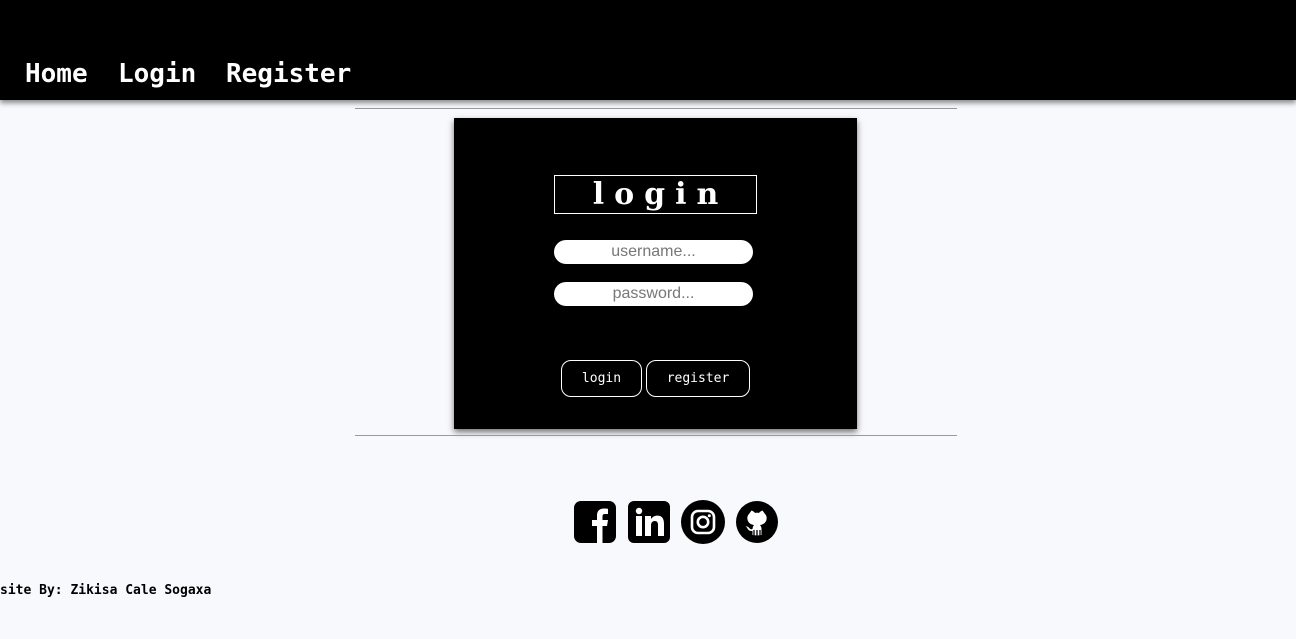 The height and width of the screenshot is (639, 1296). I want to click on nav-register-link: Register, so click(288, 74).